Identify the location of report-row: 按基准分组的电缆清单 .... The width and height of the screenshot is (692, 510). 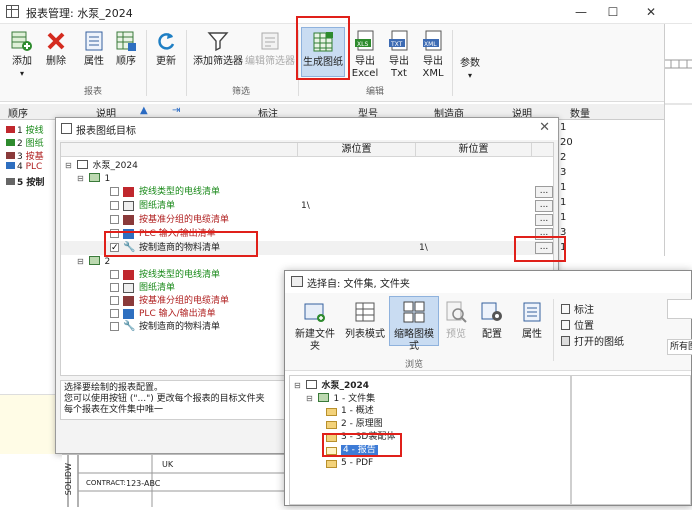
(307, 220).